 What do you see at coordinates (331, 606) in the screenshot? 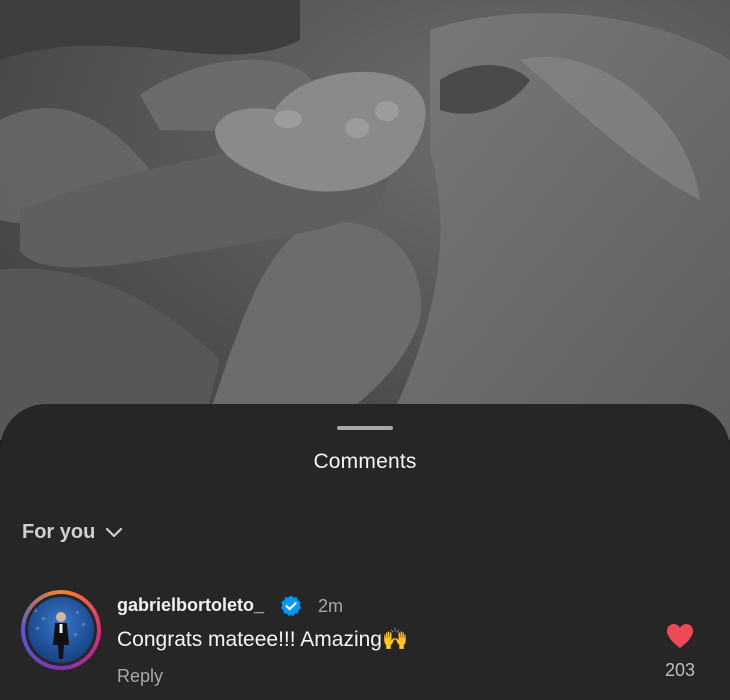
I see `comment-timestamp: 2m` at bounding box center [331, 606].